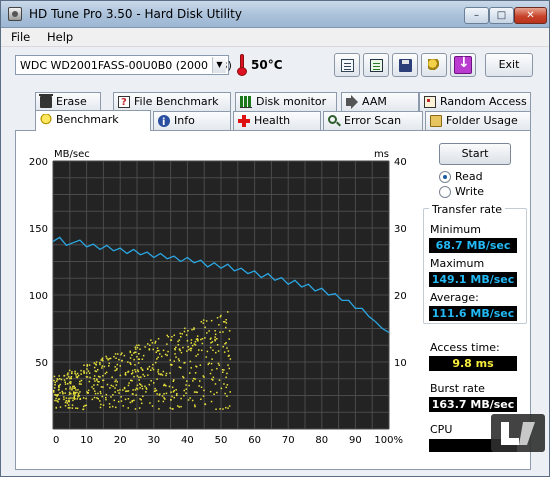 The image size is (550, 477). Describe the element at coordinates (176, 101) in the screenshot. I see `tab-file-benchmark-label: File Benchmark` at that location.